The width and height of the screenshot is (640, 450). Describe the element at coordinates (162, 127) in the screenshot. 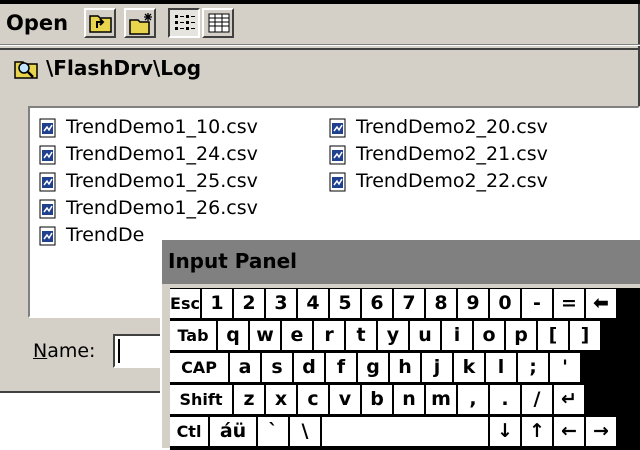

I see `file-name: TrendDemo1_10.csv` at that location.